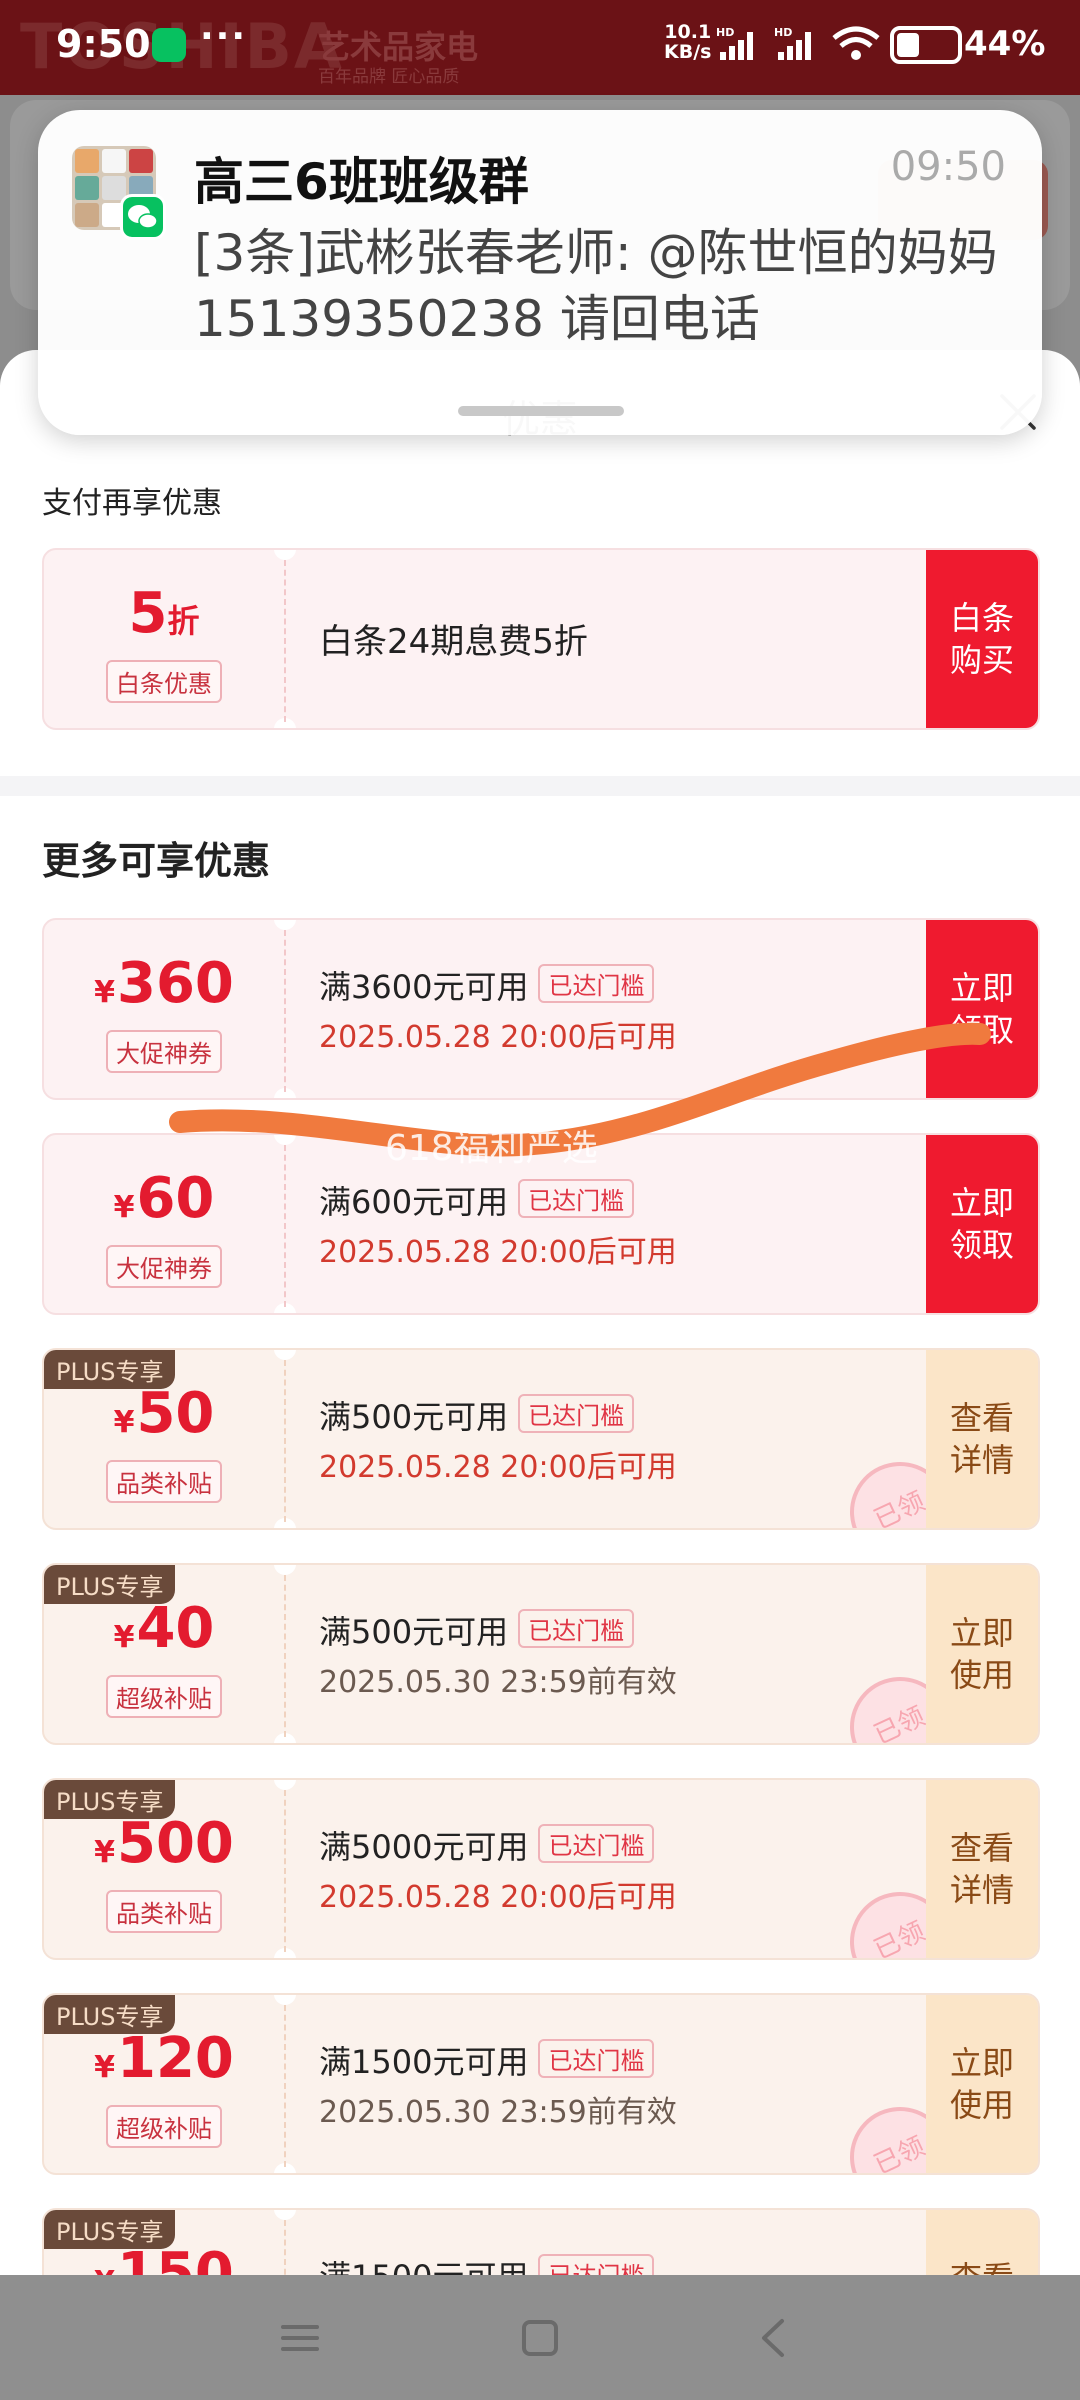 This screenshot has width=1080, height=2400. I want to click on coupon-condition: 满3600元可用 已达门槛, so click(487, 985).